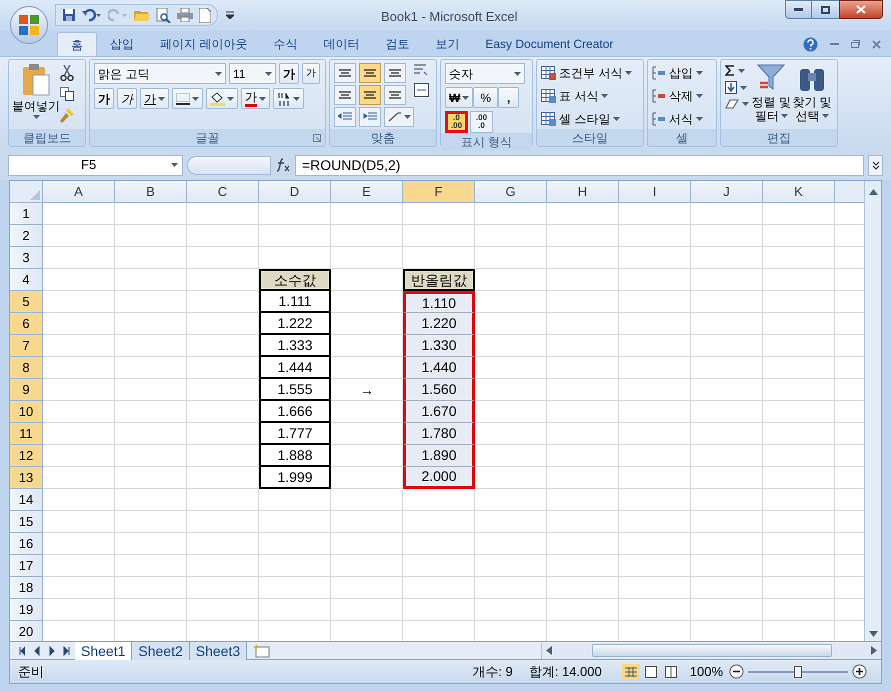  Describe the element at coordinates (289, 73) in the screenshot. I see `grow-font-button: 가` at that location.